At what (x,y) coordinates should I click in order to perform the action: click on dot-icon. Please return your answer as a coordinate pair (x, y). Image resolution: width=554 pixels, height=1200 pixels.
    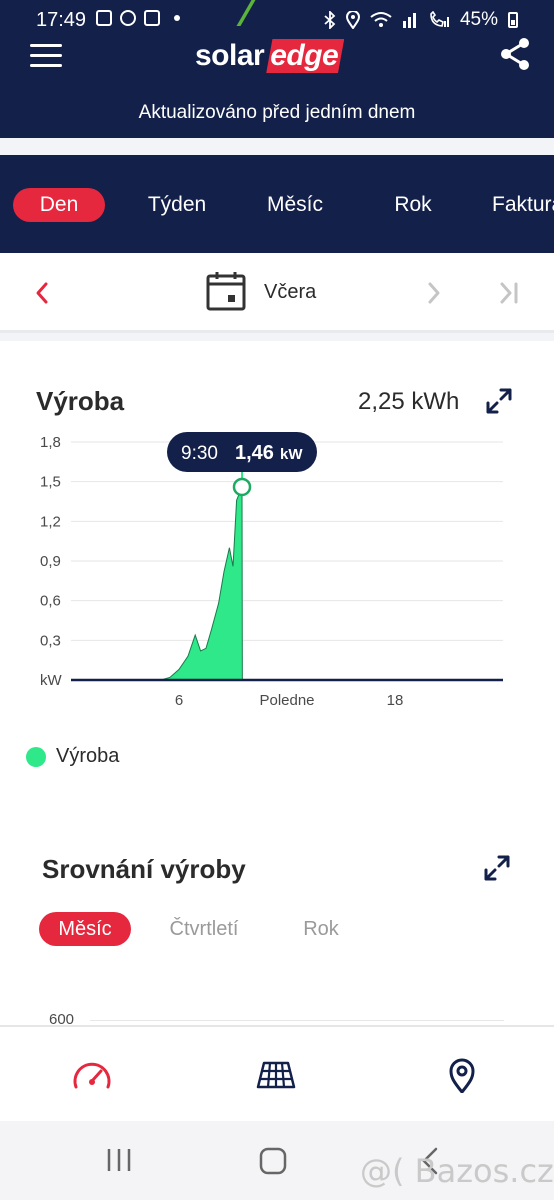
    Looking at the image, I should click on (177, 18).